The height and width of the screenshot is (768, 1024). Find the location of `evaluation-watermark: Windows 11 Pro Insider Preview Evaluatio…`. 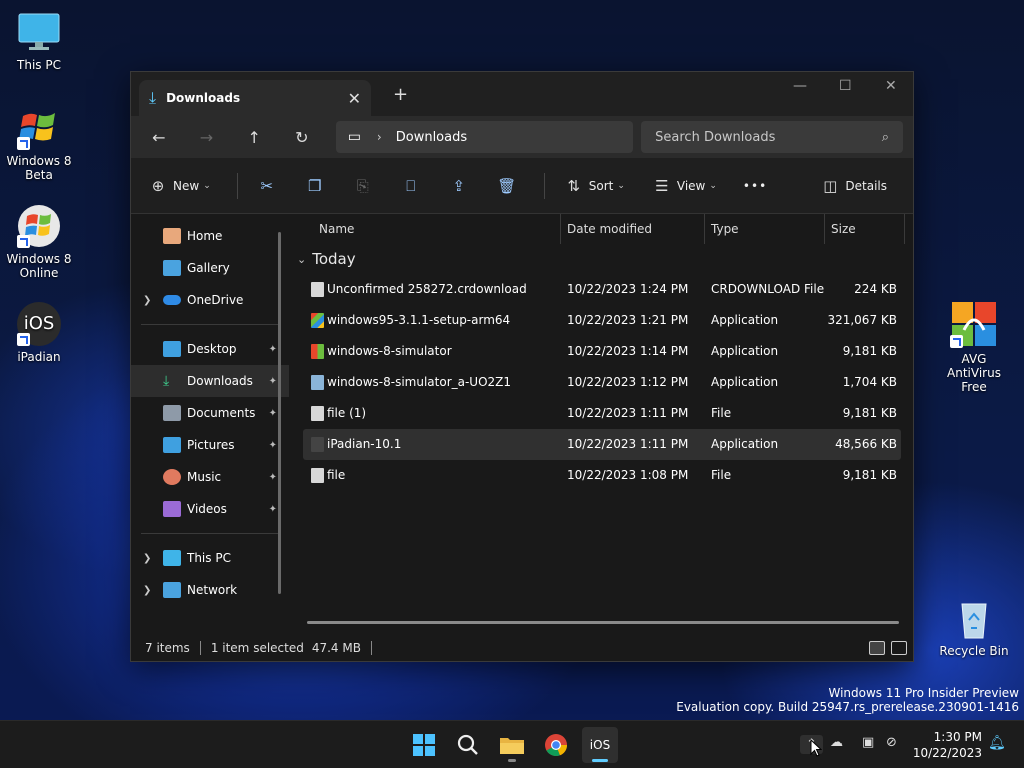

evaluation-watermark: Windows 11 Pro Insider Preview Evaluatio… is located at coordinates (847, 700).